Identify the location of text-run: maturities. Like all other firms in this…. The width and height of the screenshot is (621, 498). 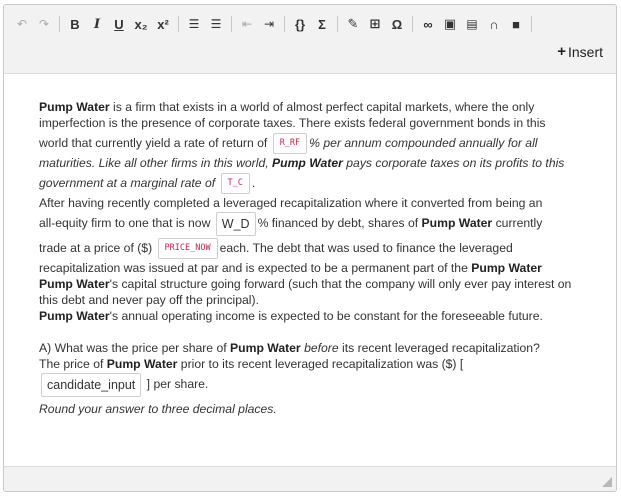
(154, 163).